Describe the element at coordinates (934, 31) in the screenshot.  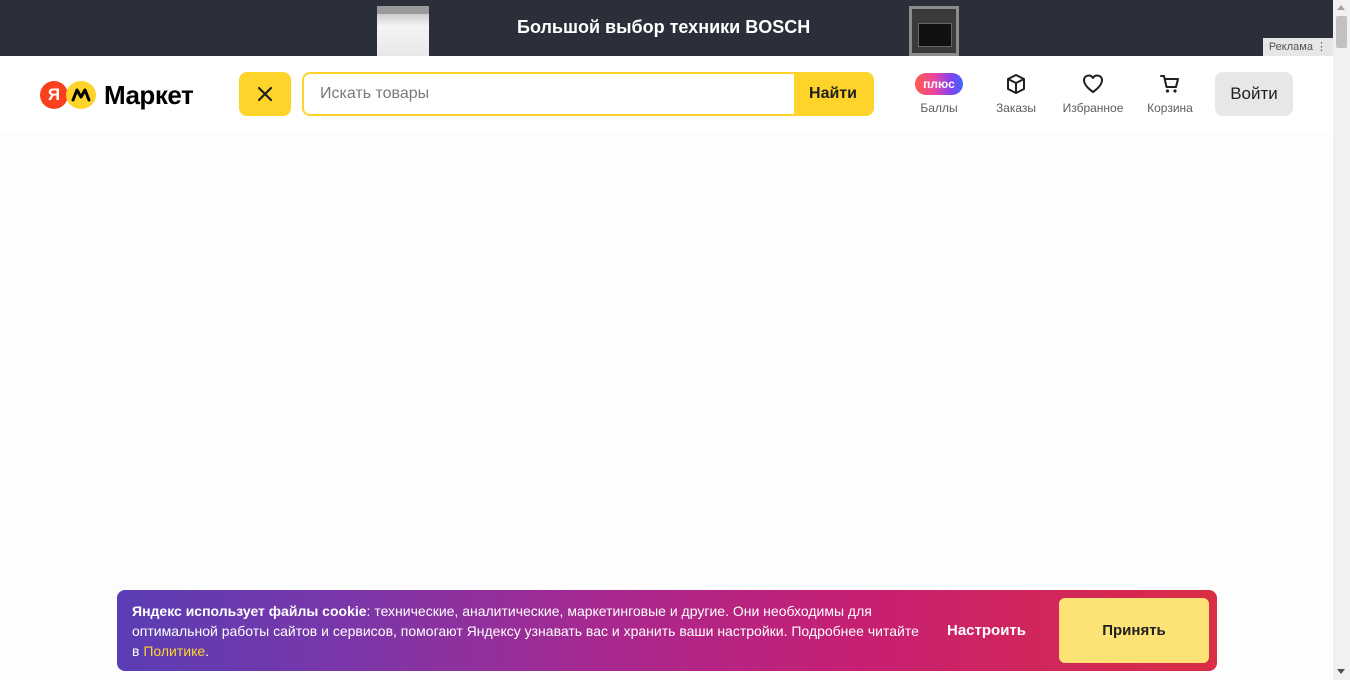
I see `oven-image` at that location.